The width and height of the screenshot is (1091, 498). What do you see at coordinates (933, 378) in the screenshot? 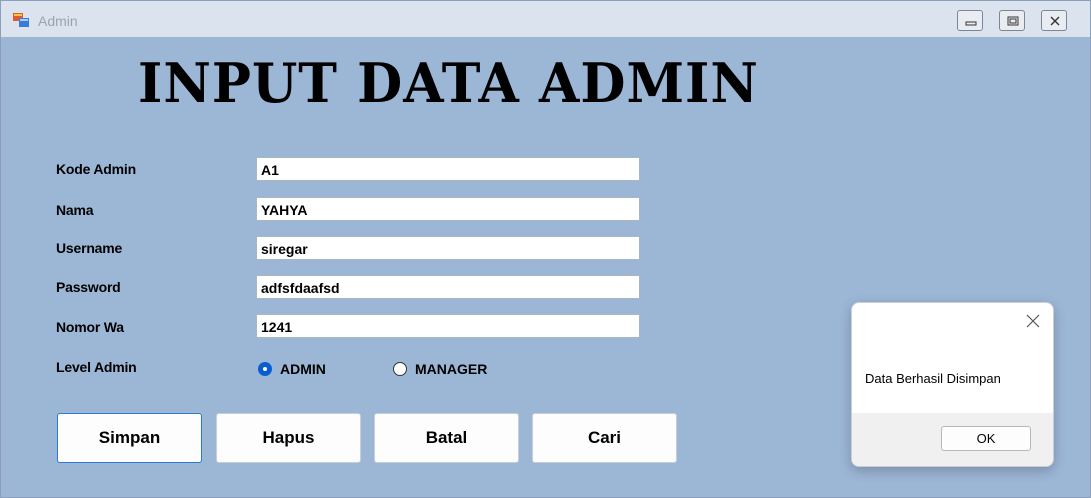
I see `dialog-message: Data Berhasil Disimpan` at bounding box center [933, 378].